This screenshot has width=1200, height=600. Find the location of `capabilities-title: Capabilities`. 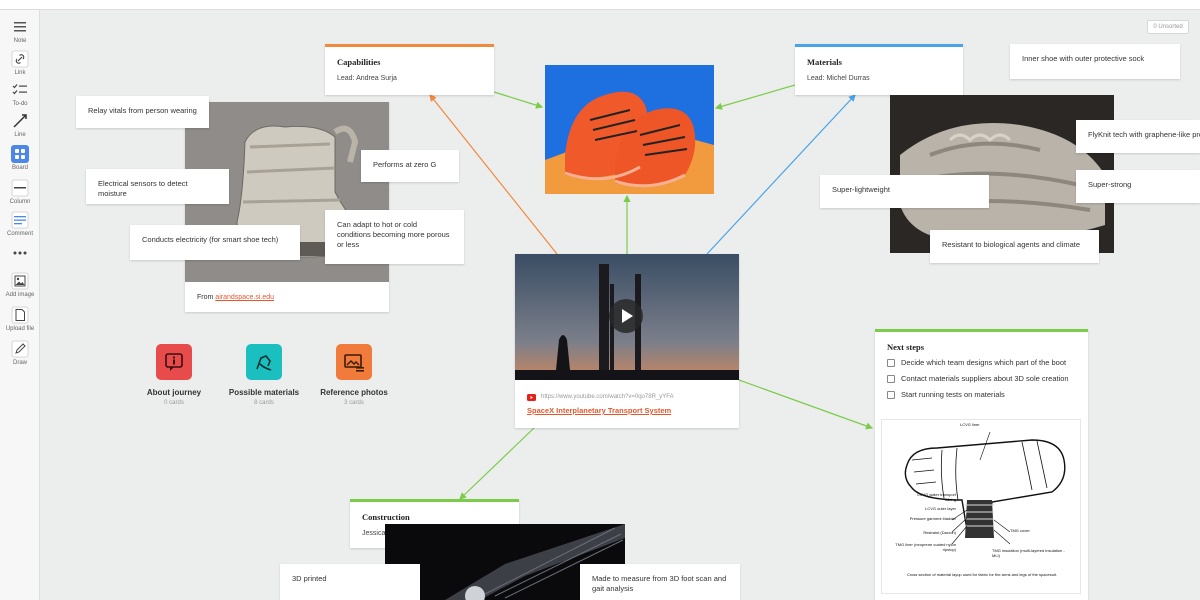

capabilities-title: Capabilities is located at coordinates (359, 62).